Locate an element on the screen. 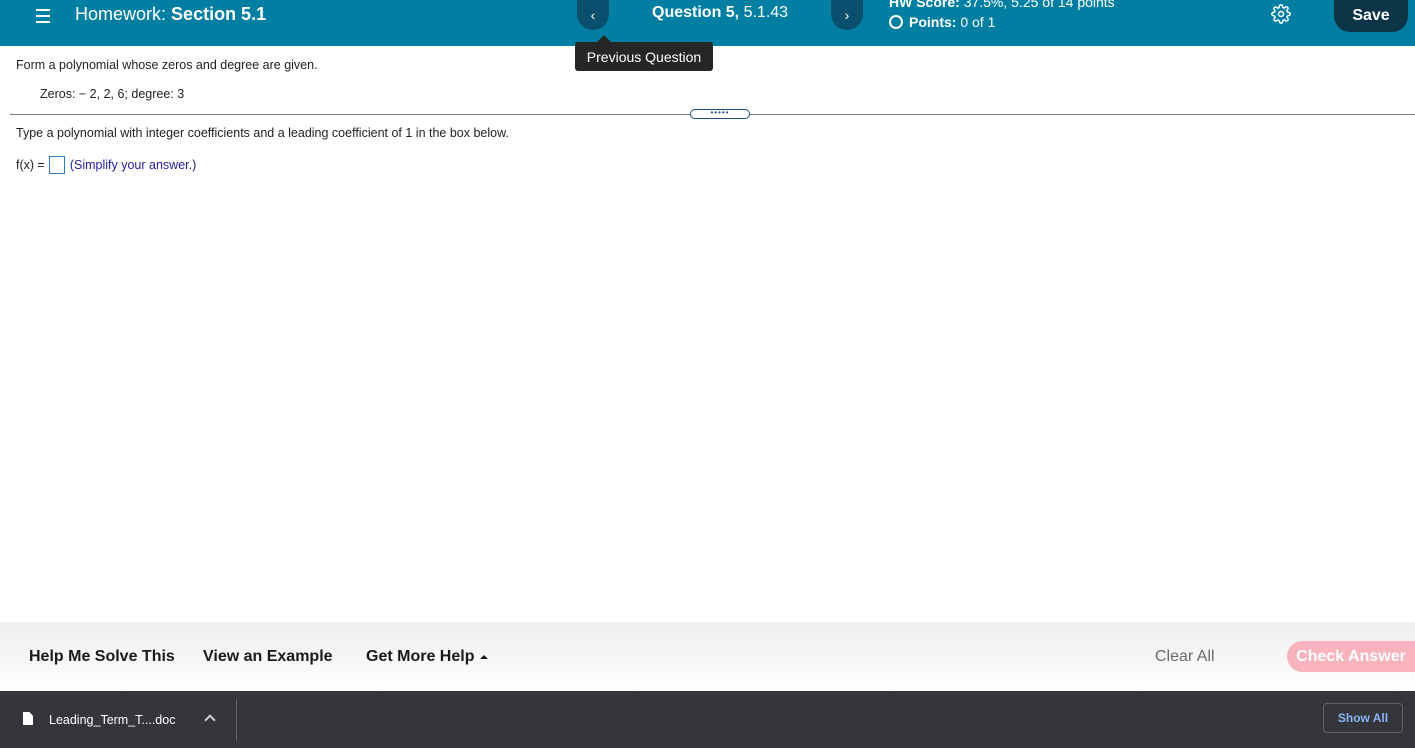  chevron-right-icon: › is located at coordinates (847, 15).